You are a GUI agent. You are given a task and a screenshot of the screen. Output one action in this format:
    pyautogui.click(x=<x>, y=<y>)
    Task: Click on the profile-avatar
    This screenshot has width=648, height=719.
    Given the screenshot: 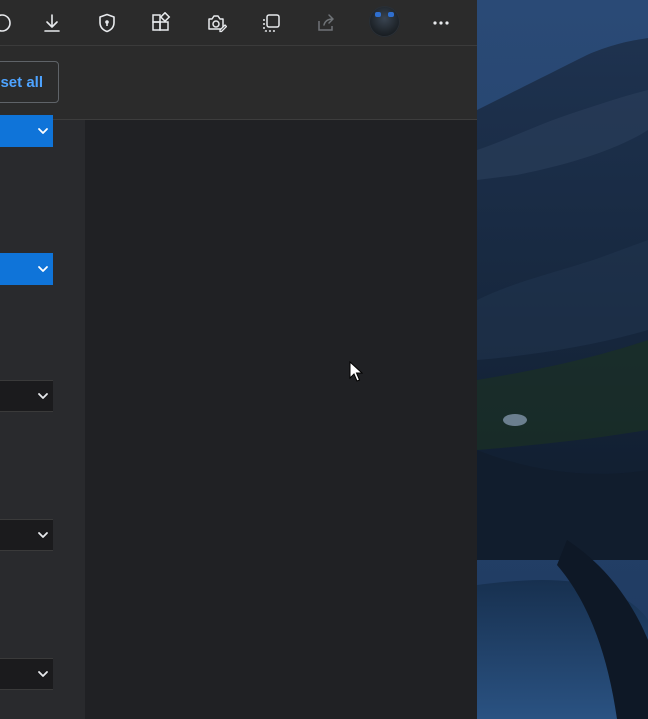 What is the action you would take?
    pyautogui.click(x=384, y=21)
    